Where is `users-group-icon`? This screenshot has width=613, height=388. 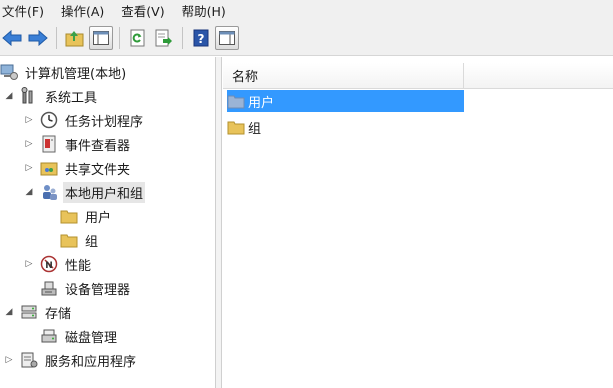 users-group-icon is located at coordinates (49, 192).